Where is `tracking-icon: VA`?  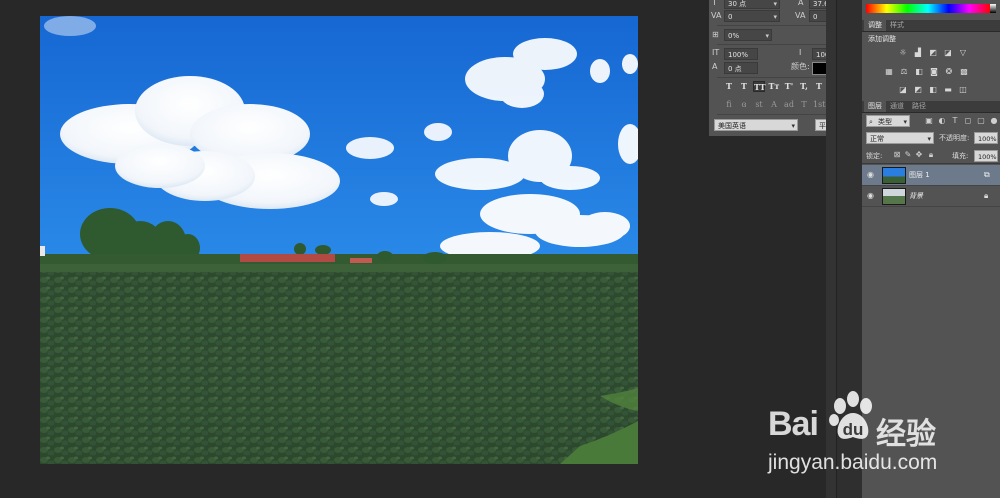 tracking-icon: VA is located at coordinates (800, 15).